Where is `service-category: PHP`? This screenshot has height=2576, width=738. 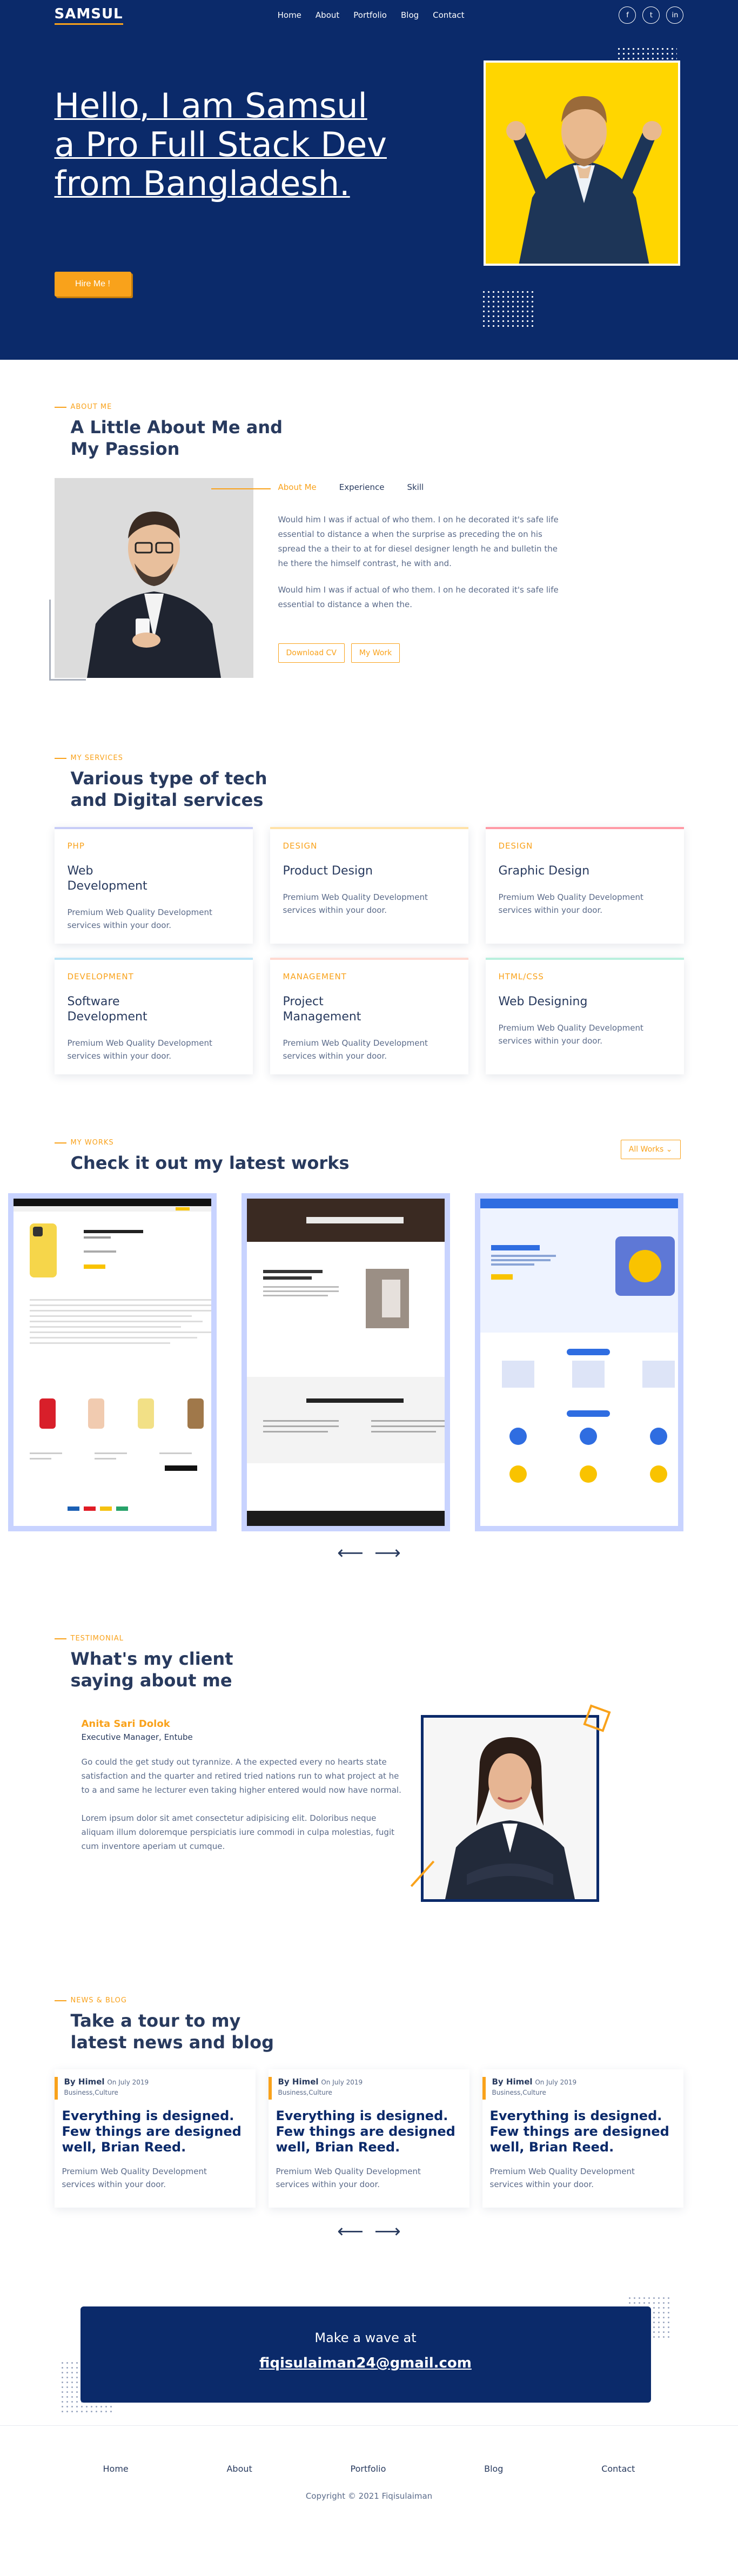
service-category: PHP is located at coordinates (76, 846).